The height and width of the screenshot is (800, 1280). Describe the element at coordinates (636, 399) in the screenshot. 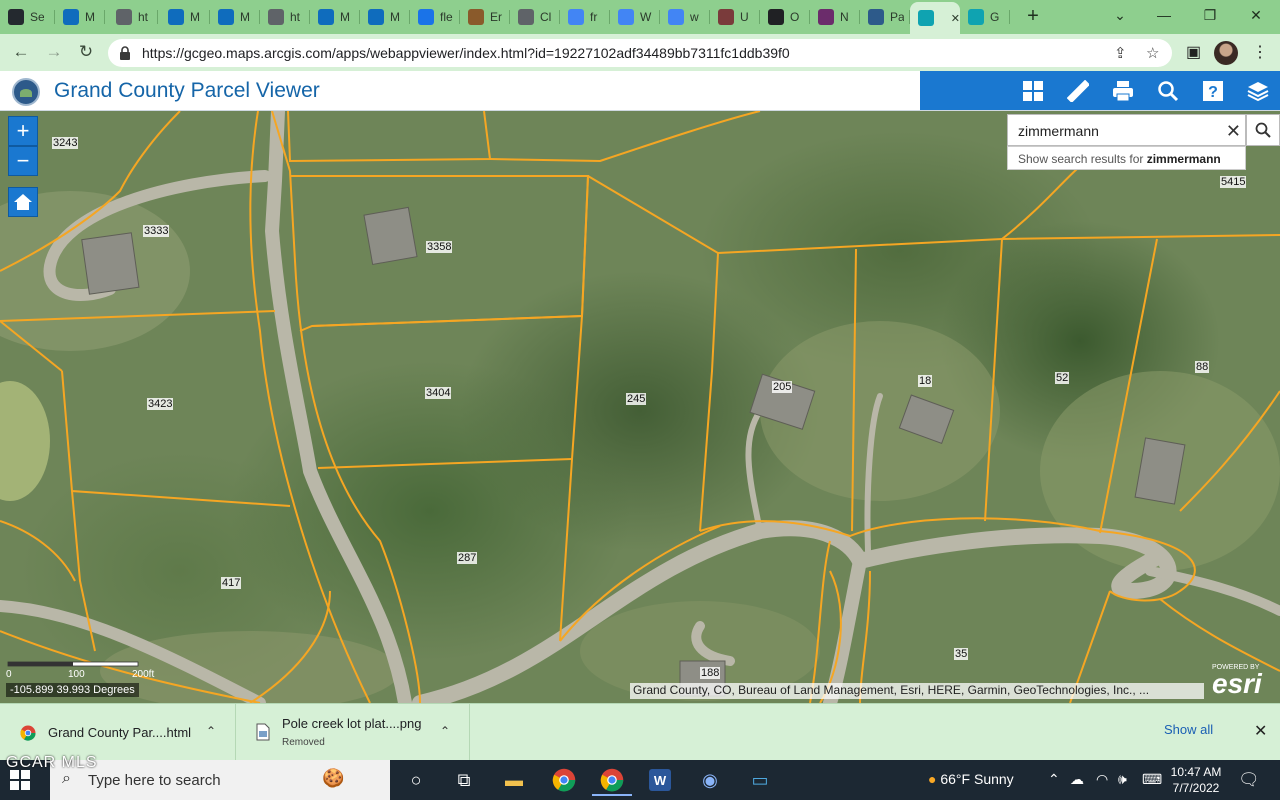

I see `parcel-label: 245` at that location.